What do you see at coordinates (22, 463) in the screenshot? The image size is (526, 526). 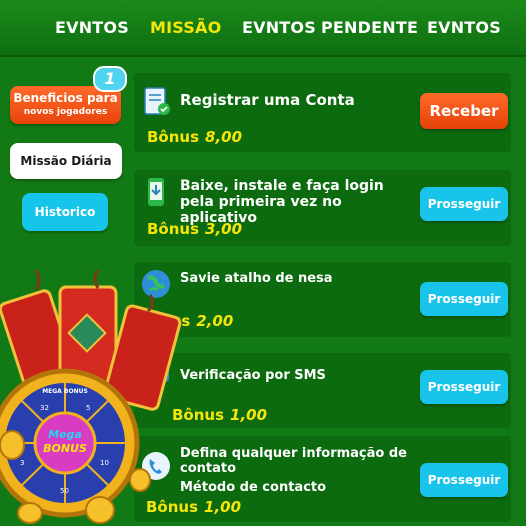 I see `wheel-number: 3` at bounding box center [22, 463].